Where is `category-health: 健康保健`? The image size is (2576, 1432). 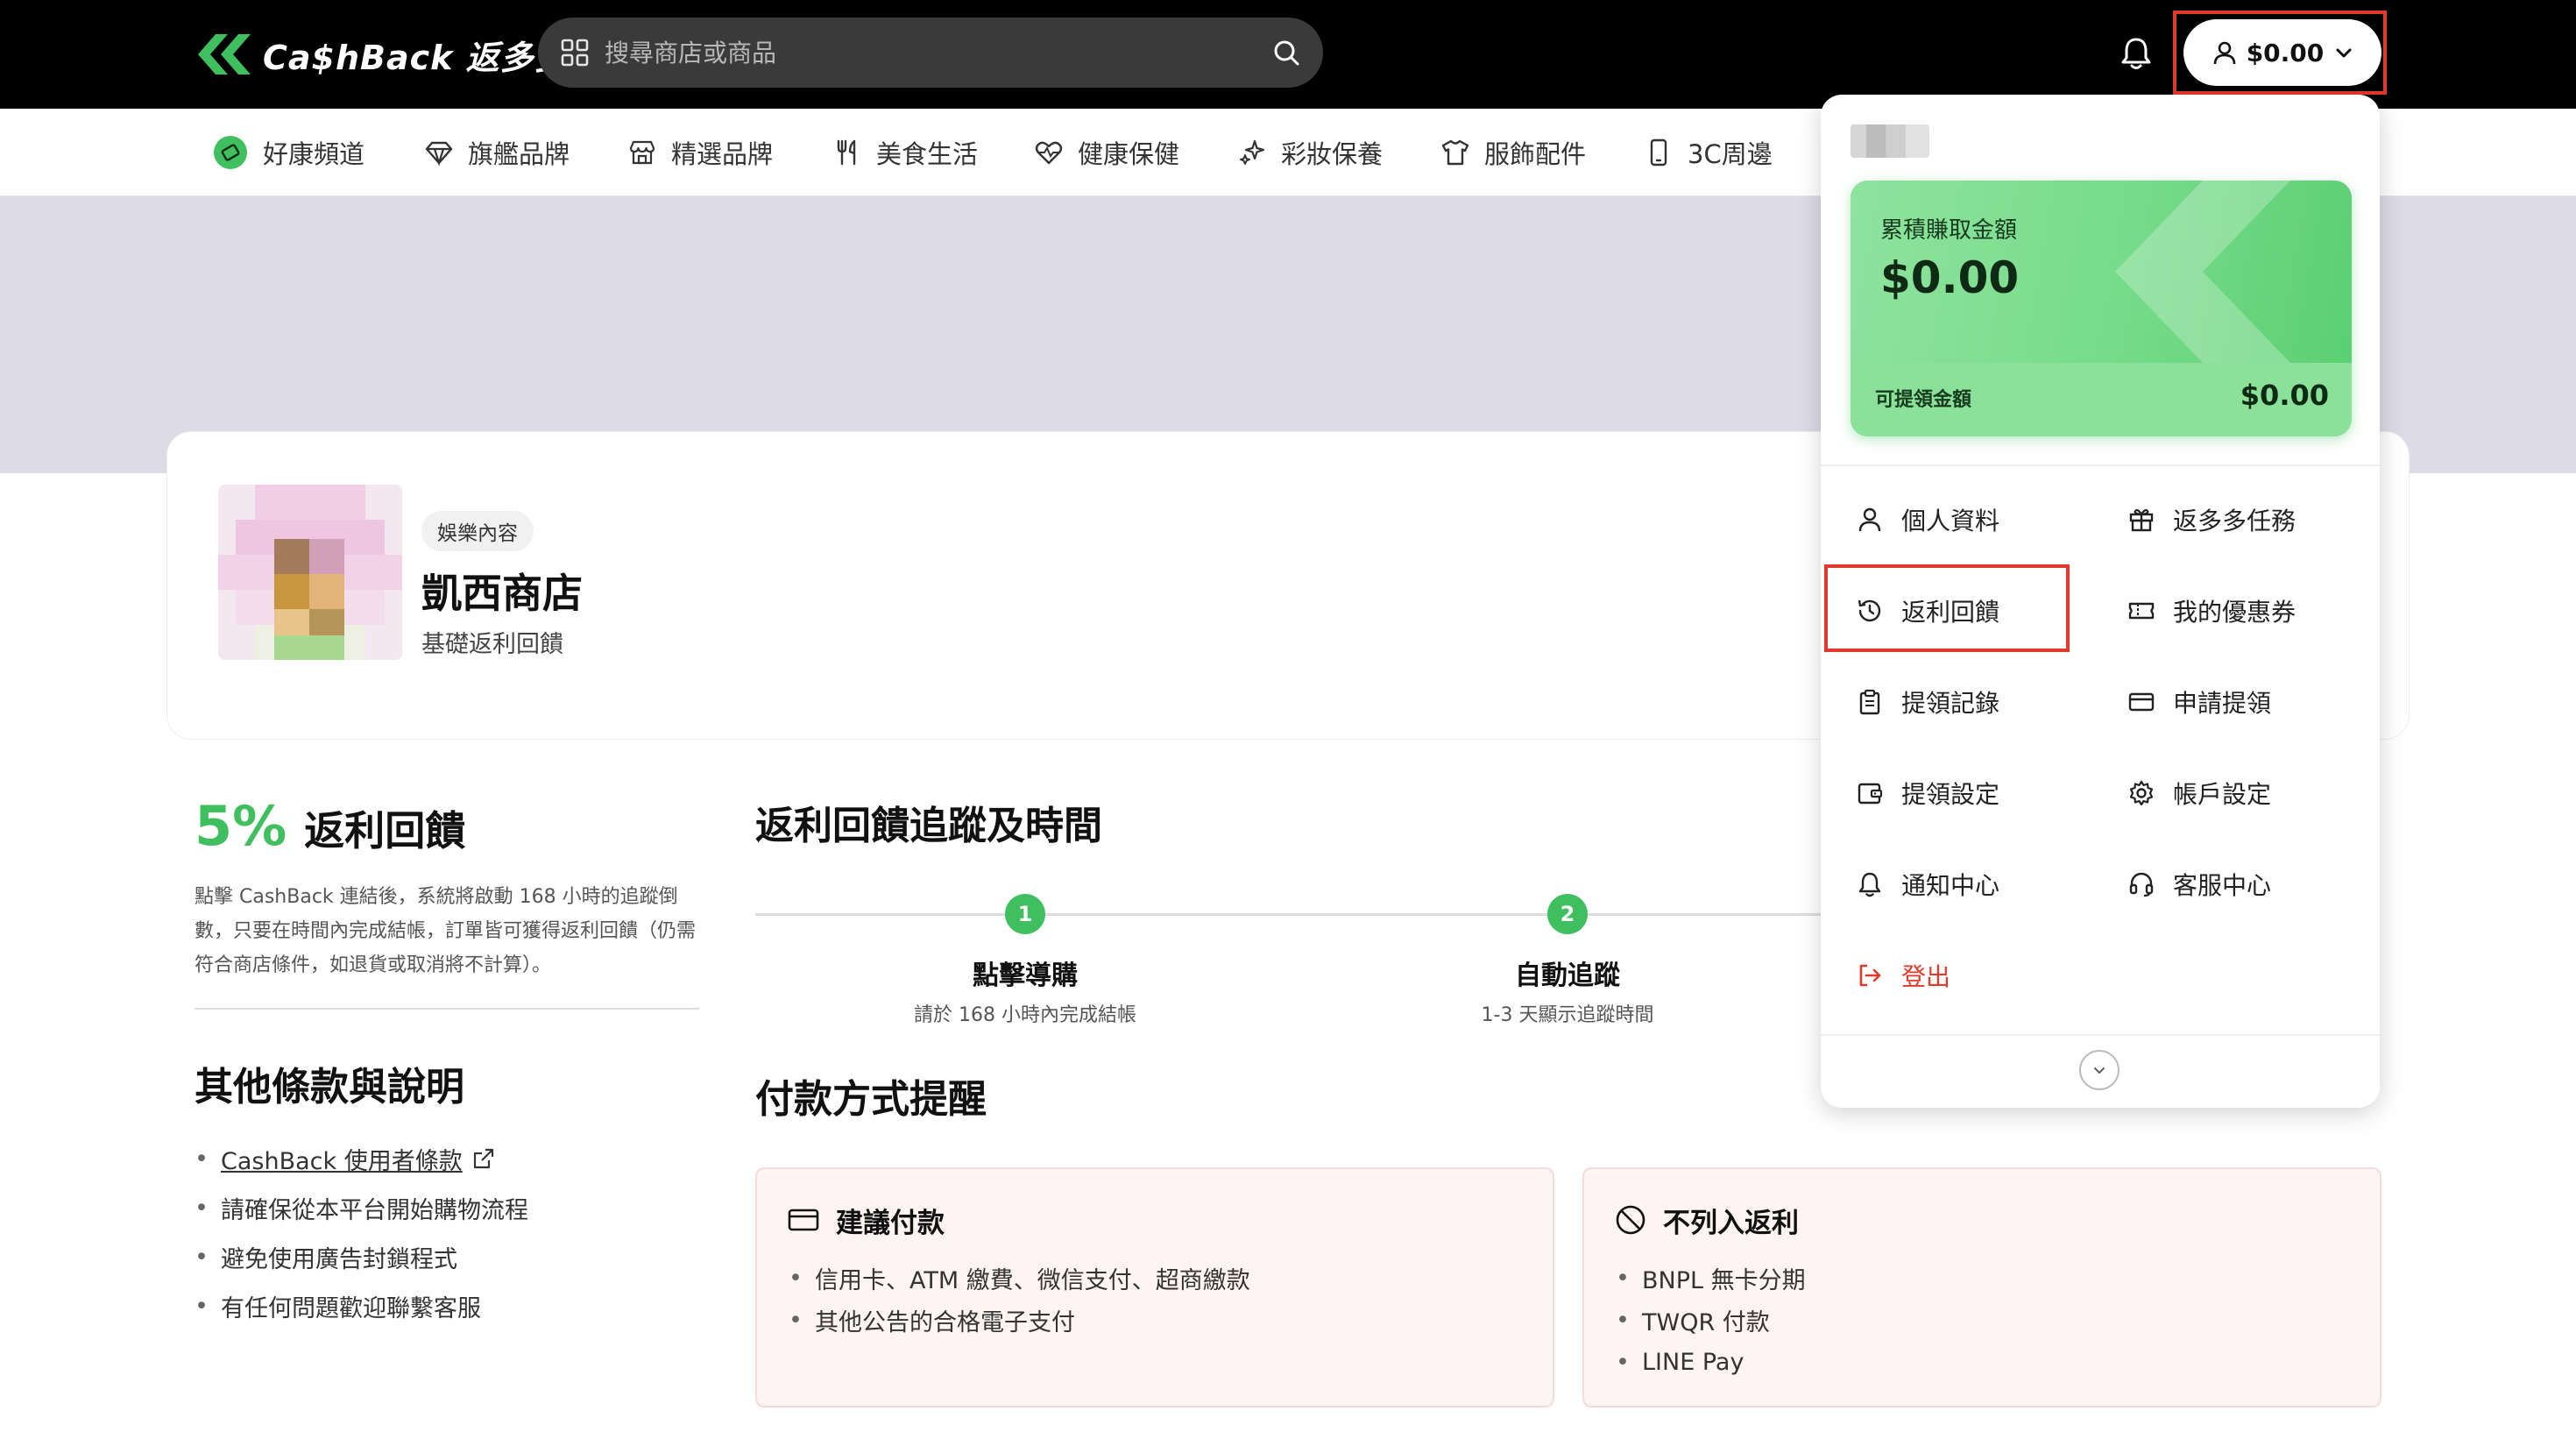
category-health: 健康保健 is located at coordinates (1106, 152).